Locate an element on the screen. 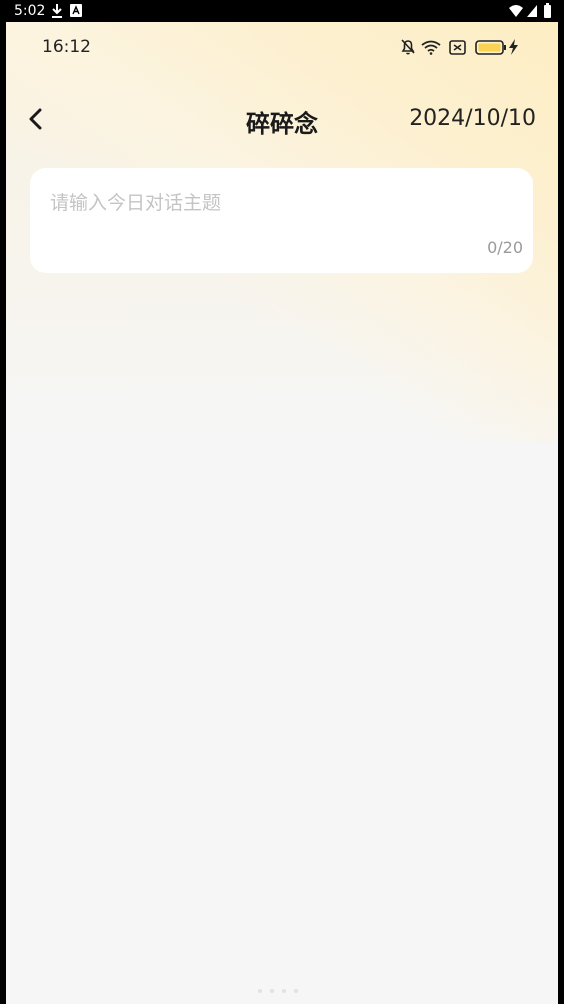 The height and width of the screenshot is (1004, 564). a-icon is located at coordinates (76, 10).